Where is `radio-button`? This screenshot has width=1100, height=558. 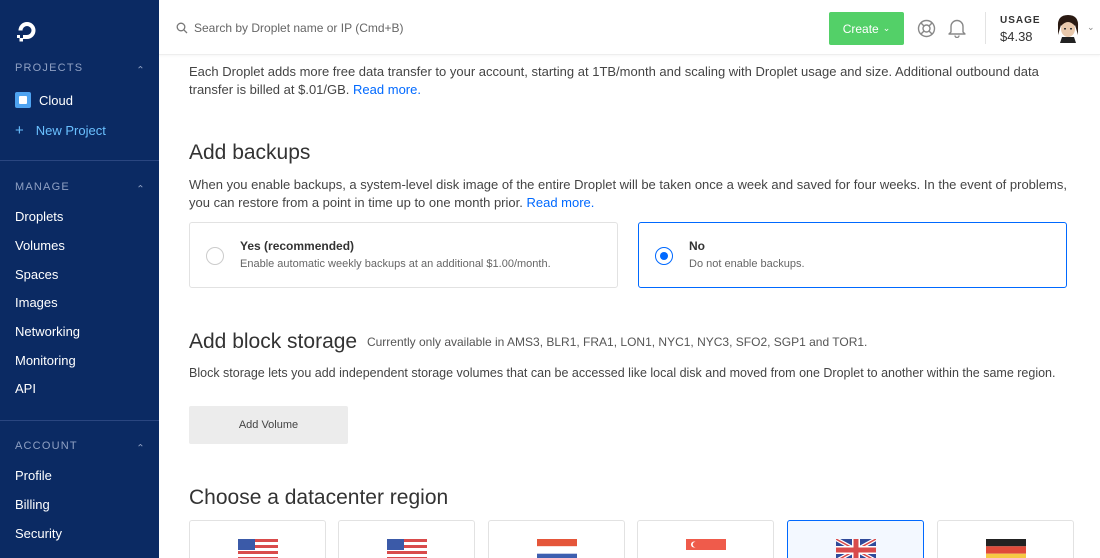 radio-button is located at coordinates (215, 256).